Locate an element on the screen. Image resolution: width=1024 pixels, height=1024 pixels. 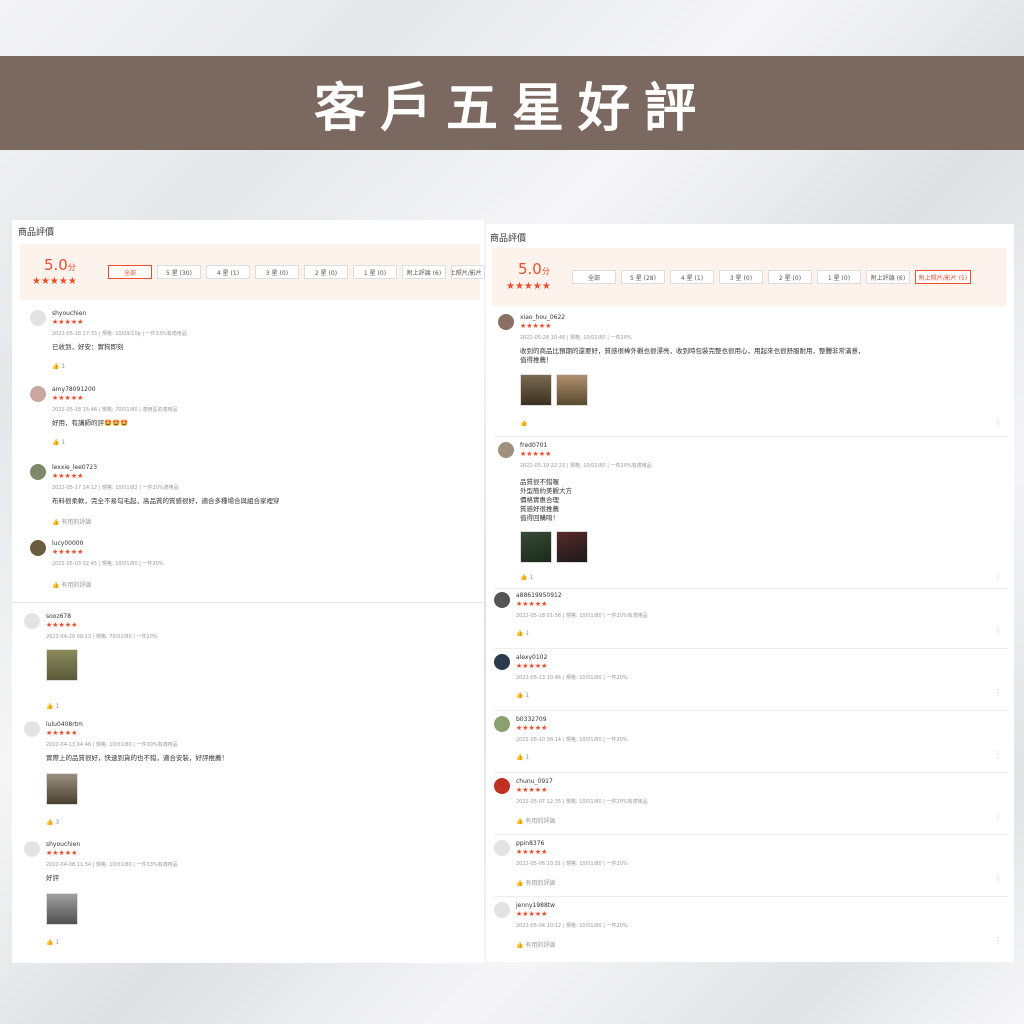
panel-title: 商品評價 is located at coordinates (36, 233).